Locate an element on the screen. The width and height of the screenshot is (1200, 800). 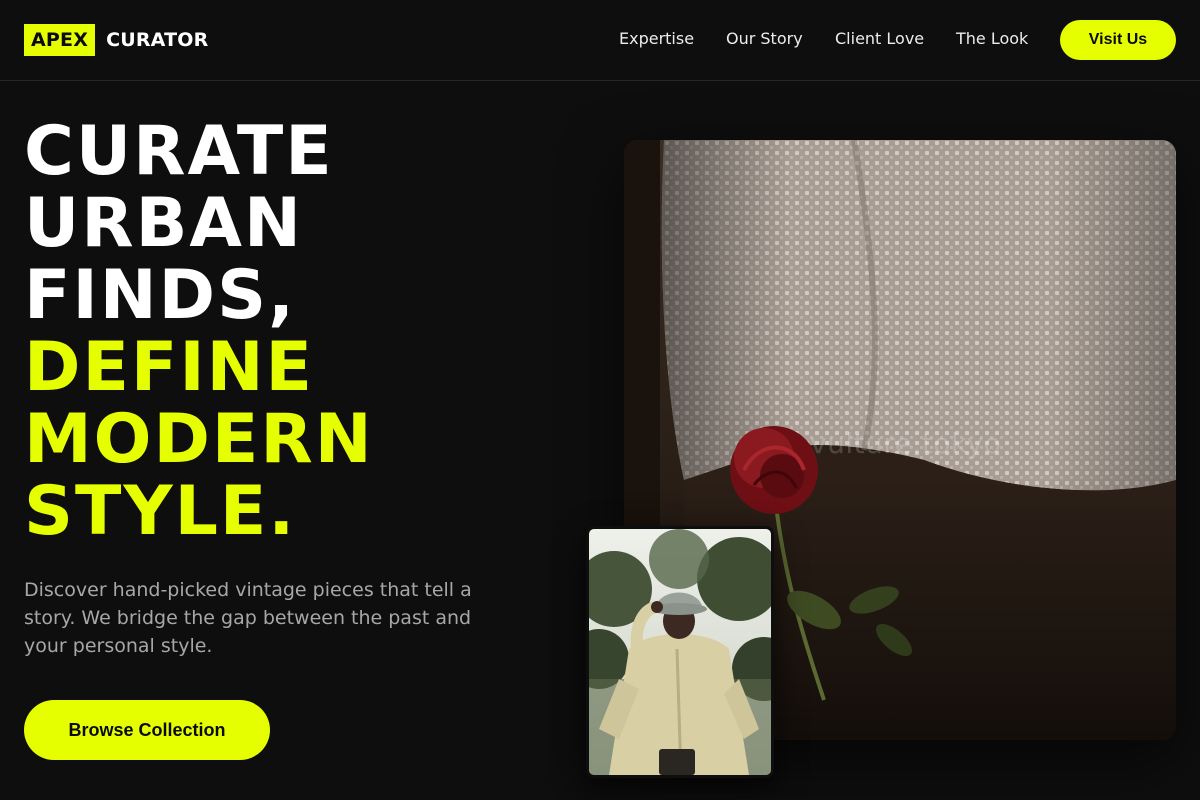
headline-line-accent: STYLE. is located at coordinates (160, 511).